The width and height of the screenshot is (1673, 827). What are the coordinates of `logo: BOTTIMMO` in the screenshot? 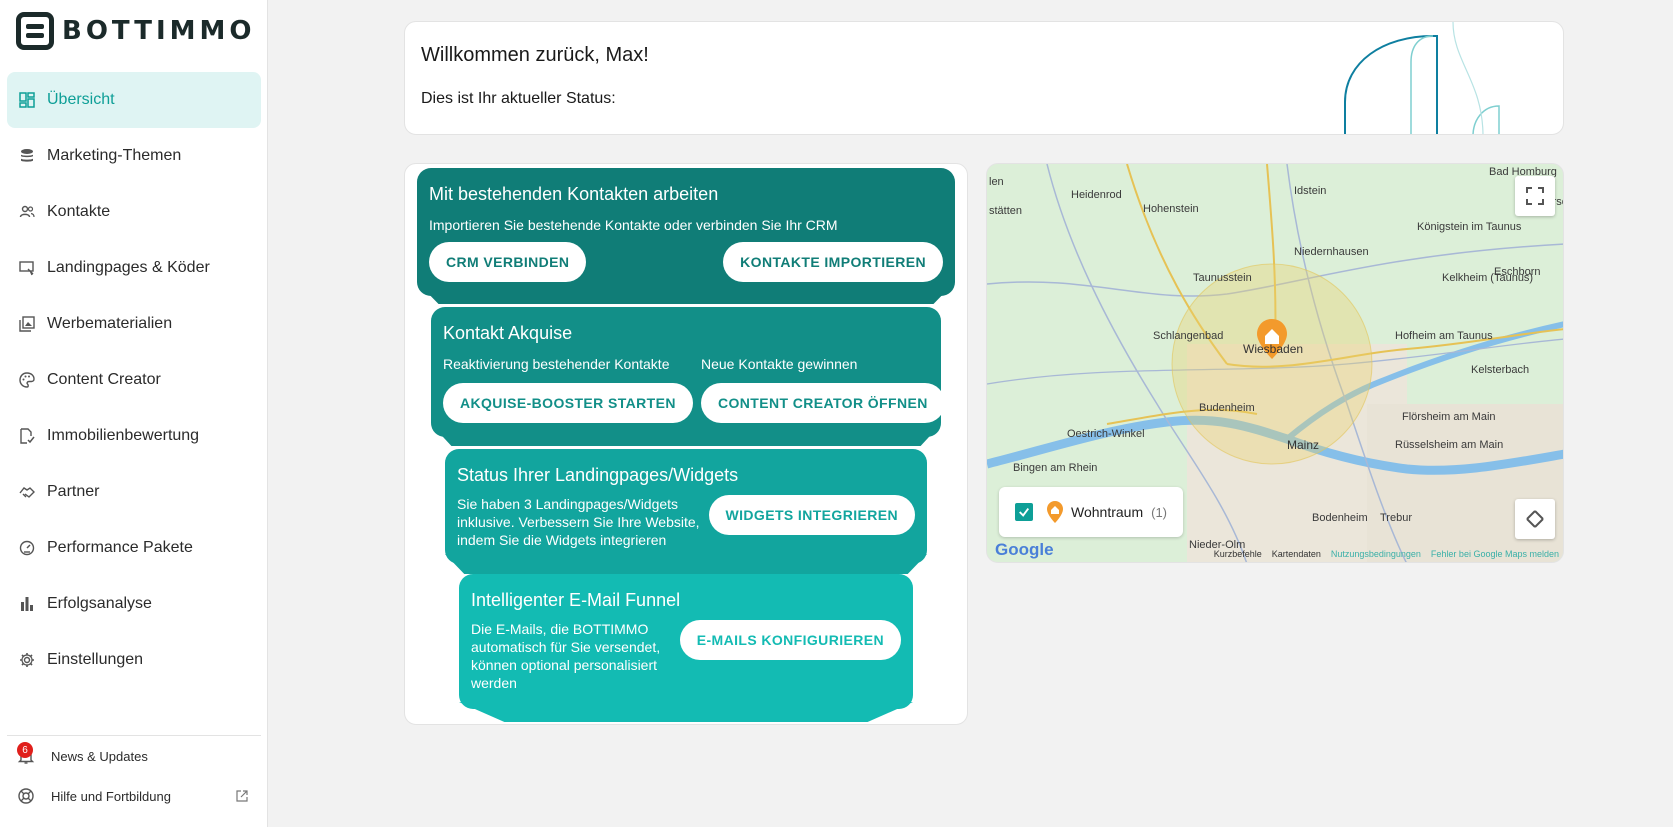 It's located at (136, 31).